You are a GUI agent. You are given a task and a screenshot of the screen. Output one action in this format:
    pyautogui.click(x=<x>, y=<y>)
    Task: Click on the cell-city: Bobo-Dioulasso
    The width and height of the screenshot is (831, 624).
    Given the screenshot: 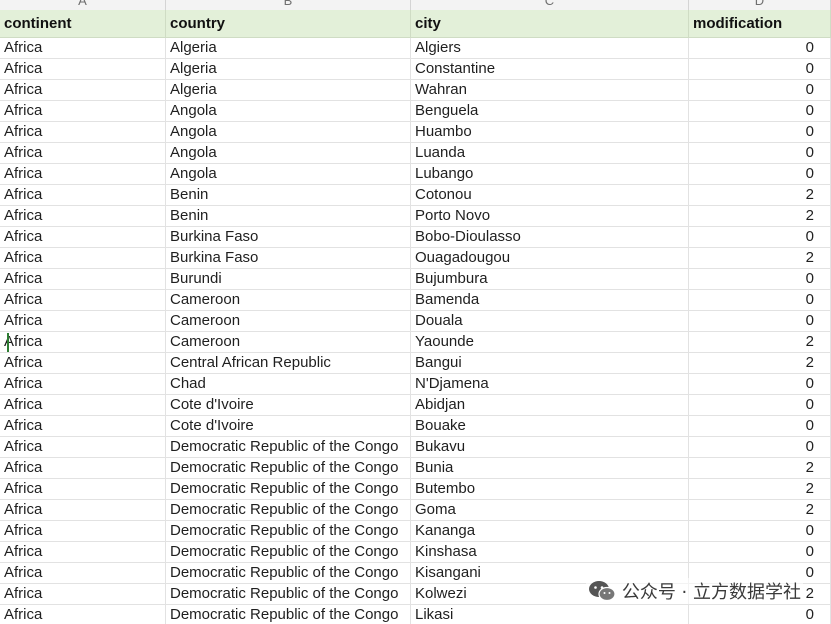 What is the action you would take?
    pyautogui.click(x=550, y=237)
    